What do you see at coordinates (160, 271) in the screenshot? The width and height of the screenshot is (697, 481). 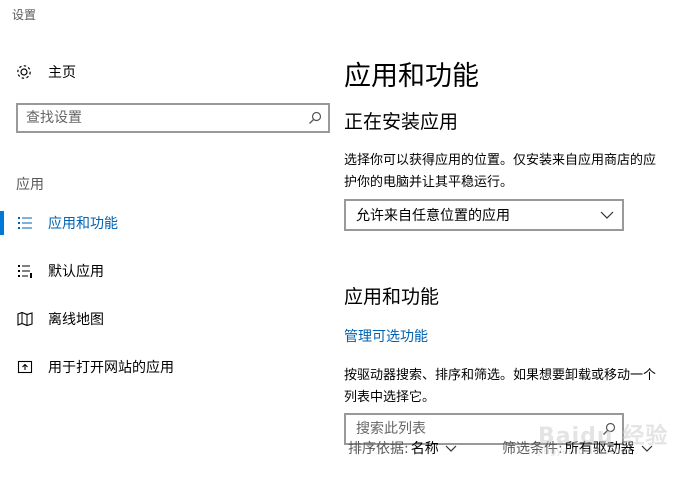 I see `sidebar-item-default-apps: 默认应用` at bounding box center [160, 271].